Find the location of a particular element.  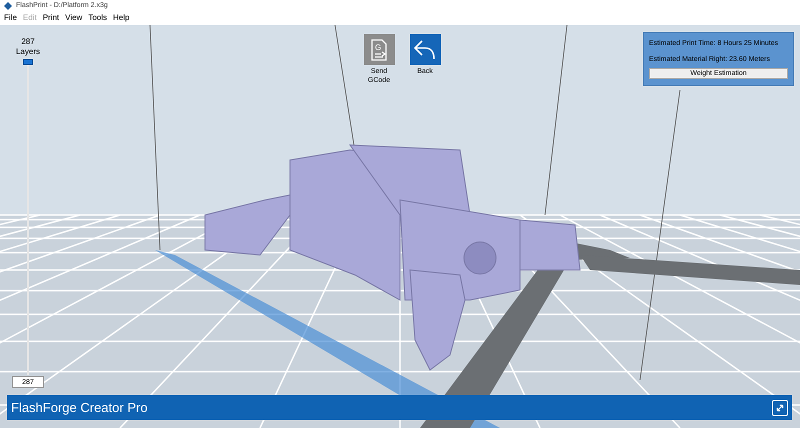

gcode-file-icon: G is located at coordinates (379, 49).